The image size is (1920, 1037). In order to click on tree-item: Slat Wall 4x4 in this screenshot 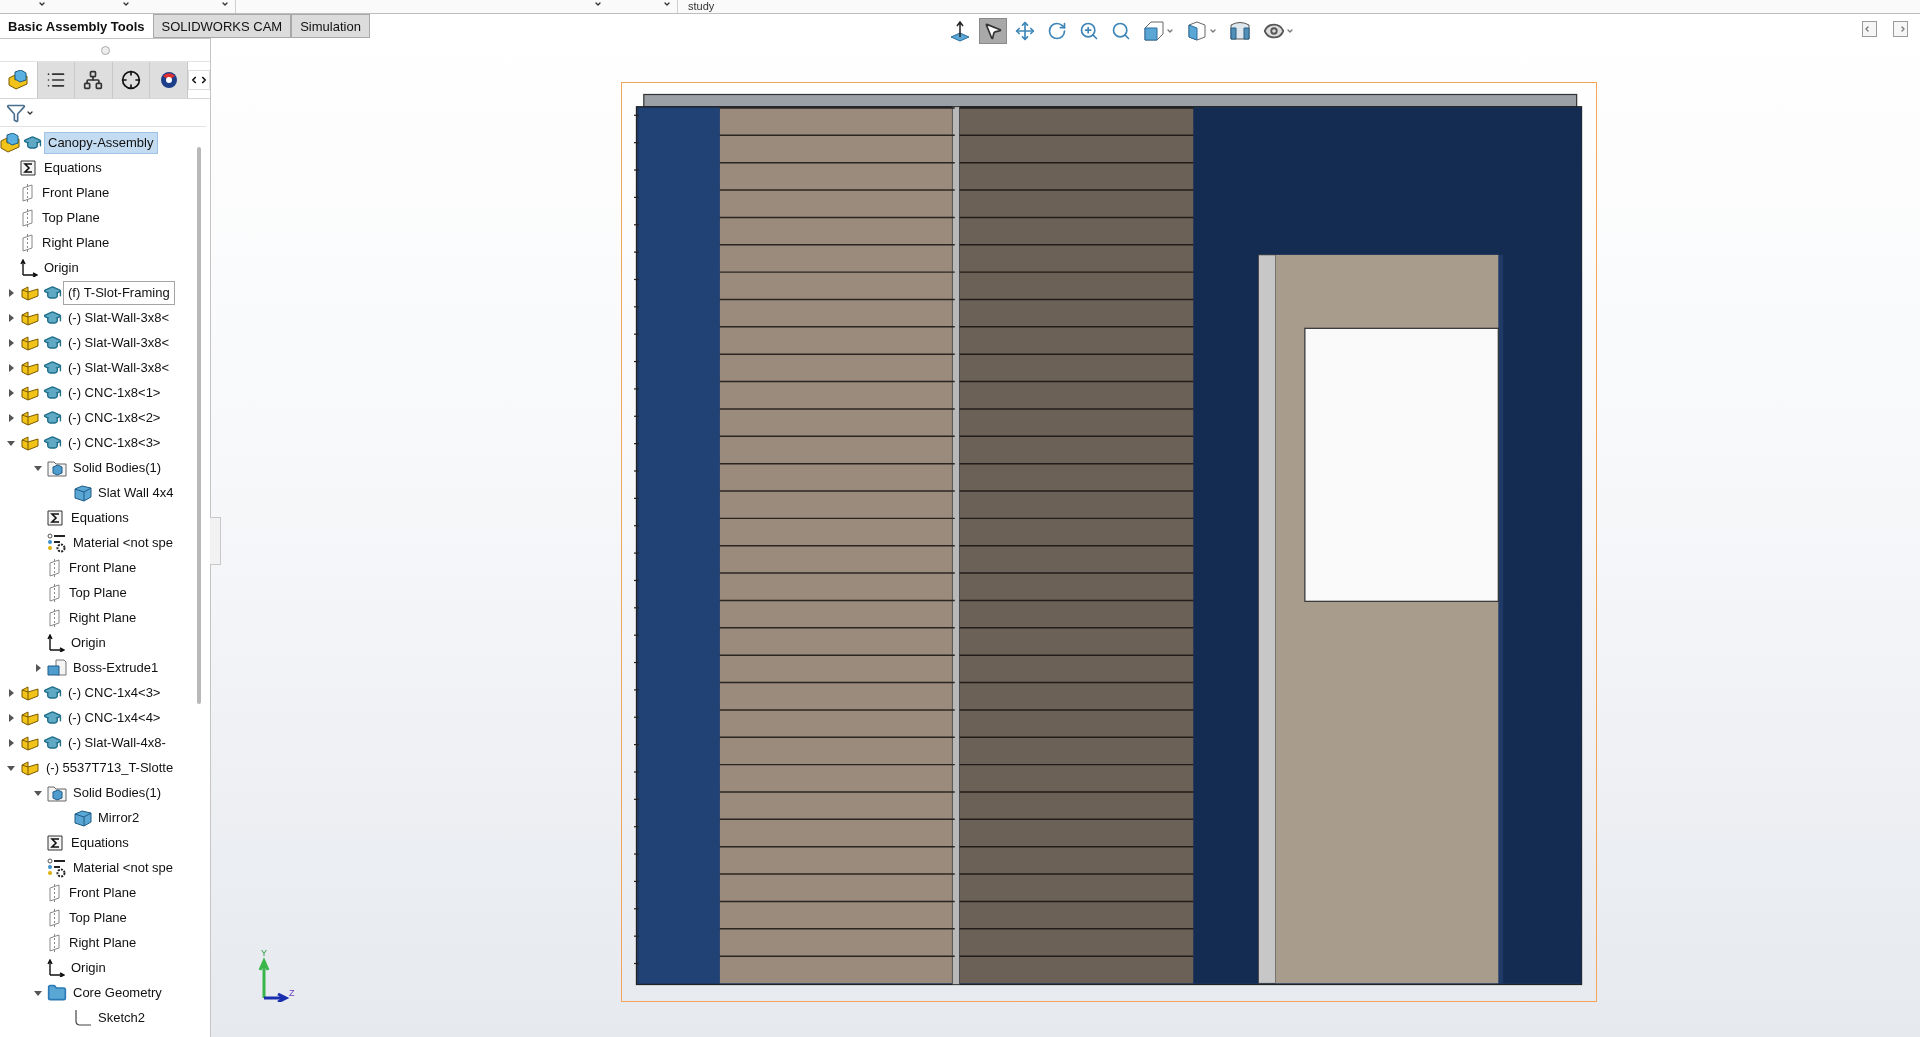, I will do `click(136, 492)`.